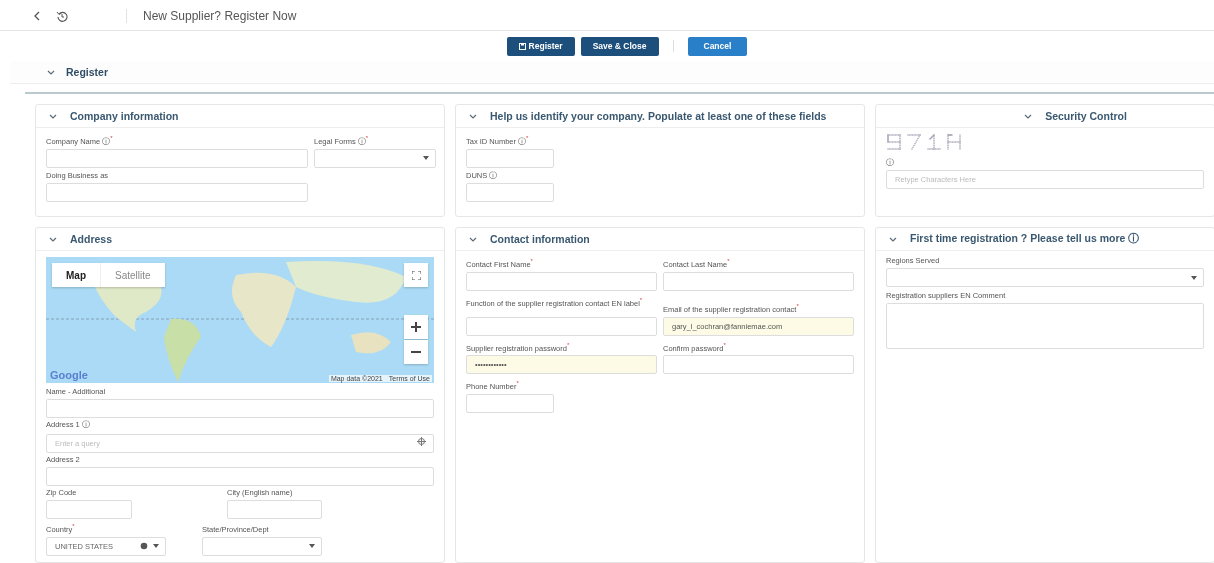 Image resolution: width=1214 pixels, height=563 pixels. Describe the element at coordinates (62, 16) in the screenshot. I see `history-icon` at that location.